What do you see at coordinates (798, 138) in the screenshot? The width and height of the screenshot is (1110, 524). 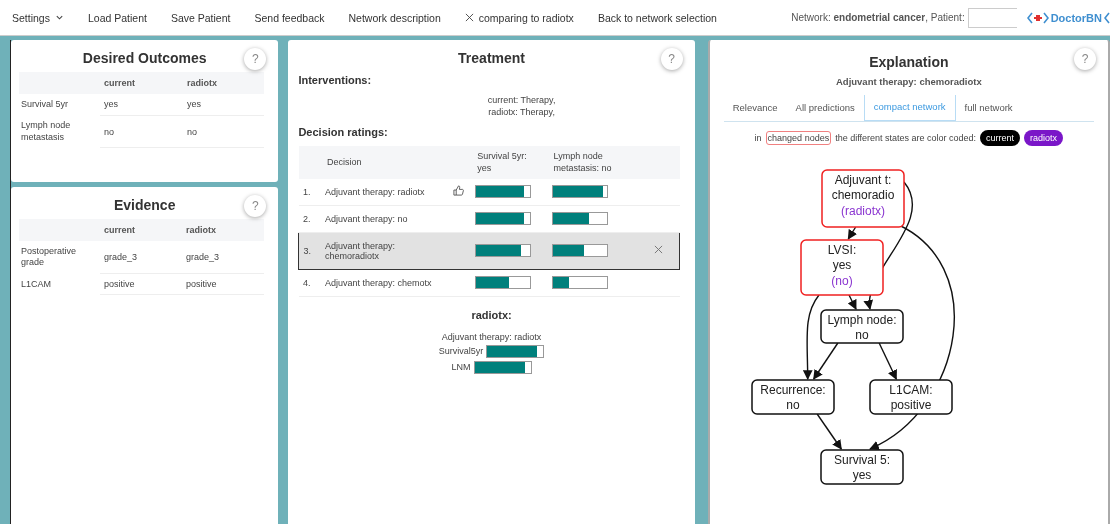 I see `changed-nodes-label: changed nodes` at bounding box center [798, 138].